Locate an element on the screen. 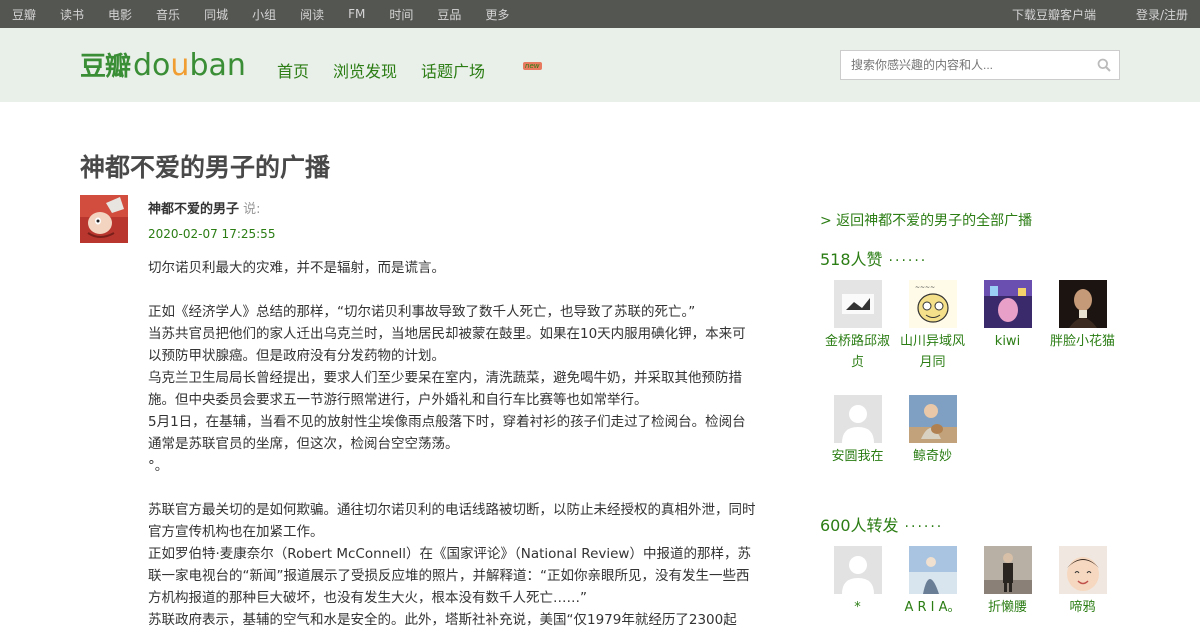  list-item: 折懒腰 is located at coordinates (1007, 582).